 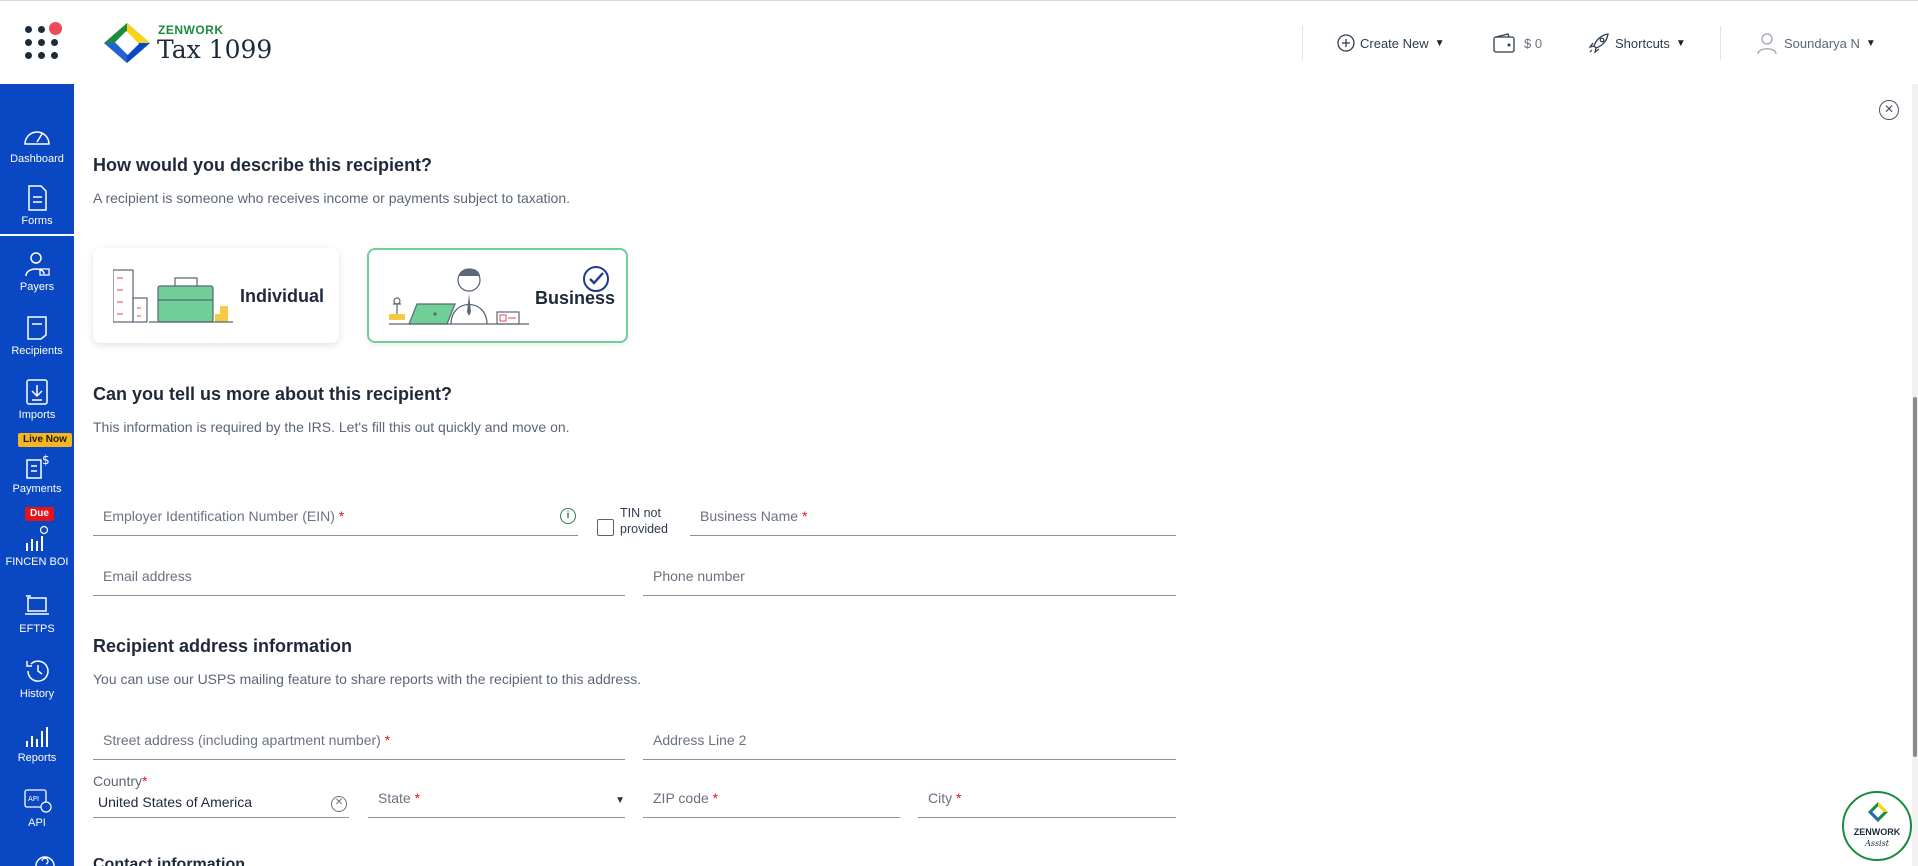 What do you see at coordinates (37, 678) in the screenshot?
I see `sidebar-item-history: History` at bounding box center [37, 678].